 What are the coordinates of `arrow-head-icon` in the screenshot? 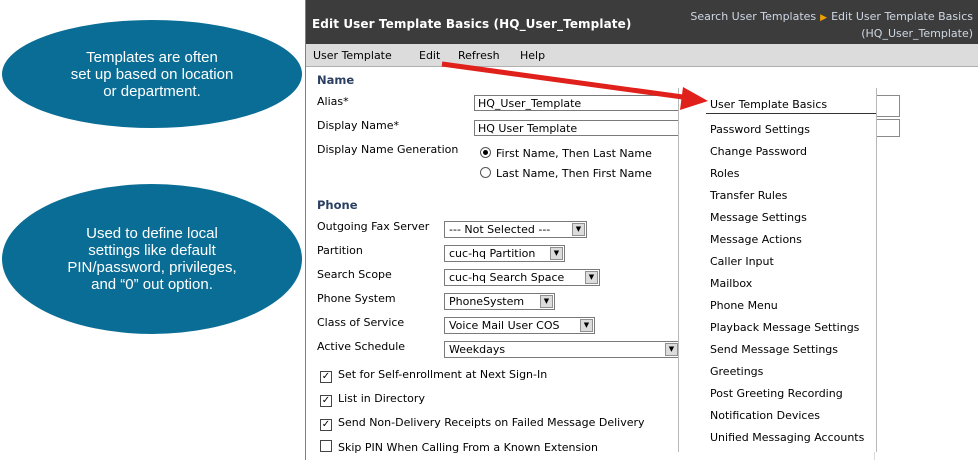 It's located at (694, 98).